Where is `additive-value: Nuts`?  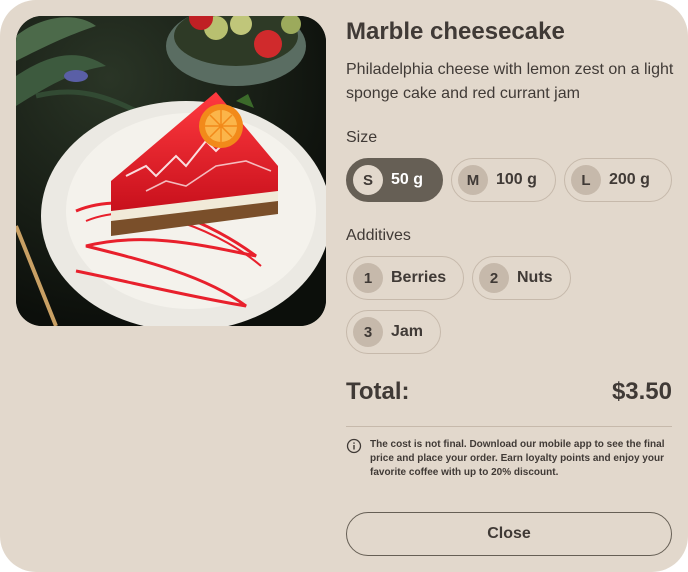 additive-value: Nuts is located at coordinates (535, 277).